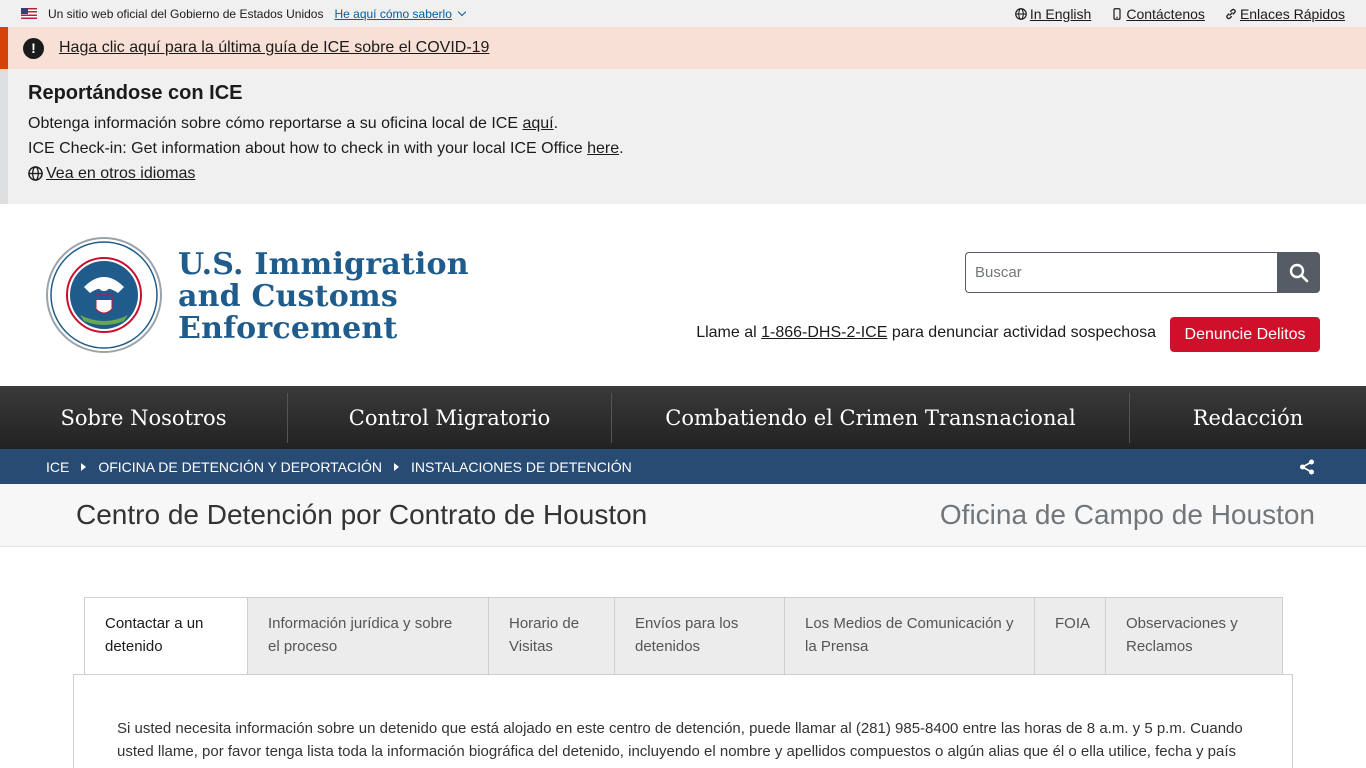 The height and width of the screenshot is (768, 1366). I want to click on search-icon, so click(1298, 272).